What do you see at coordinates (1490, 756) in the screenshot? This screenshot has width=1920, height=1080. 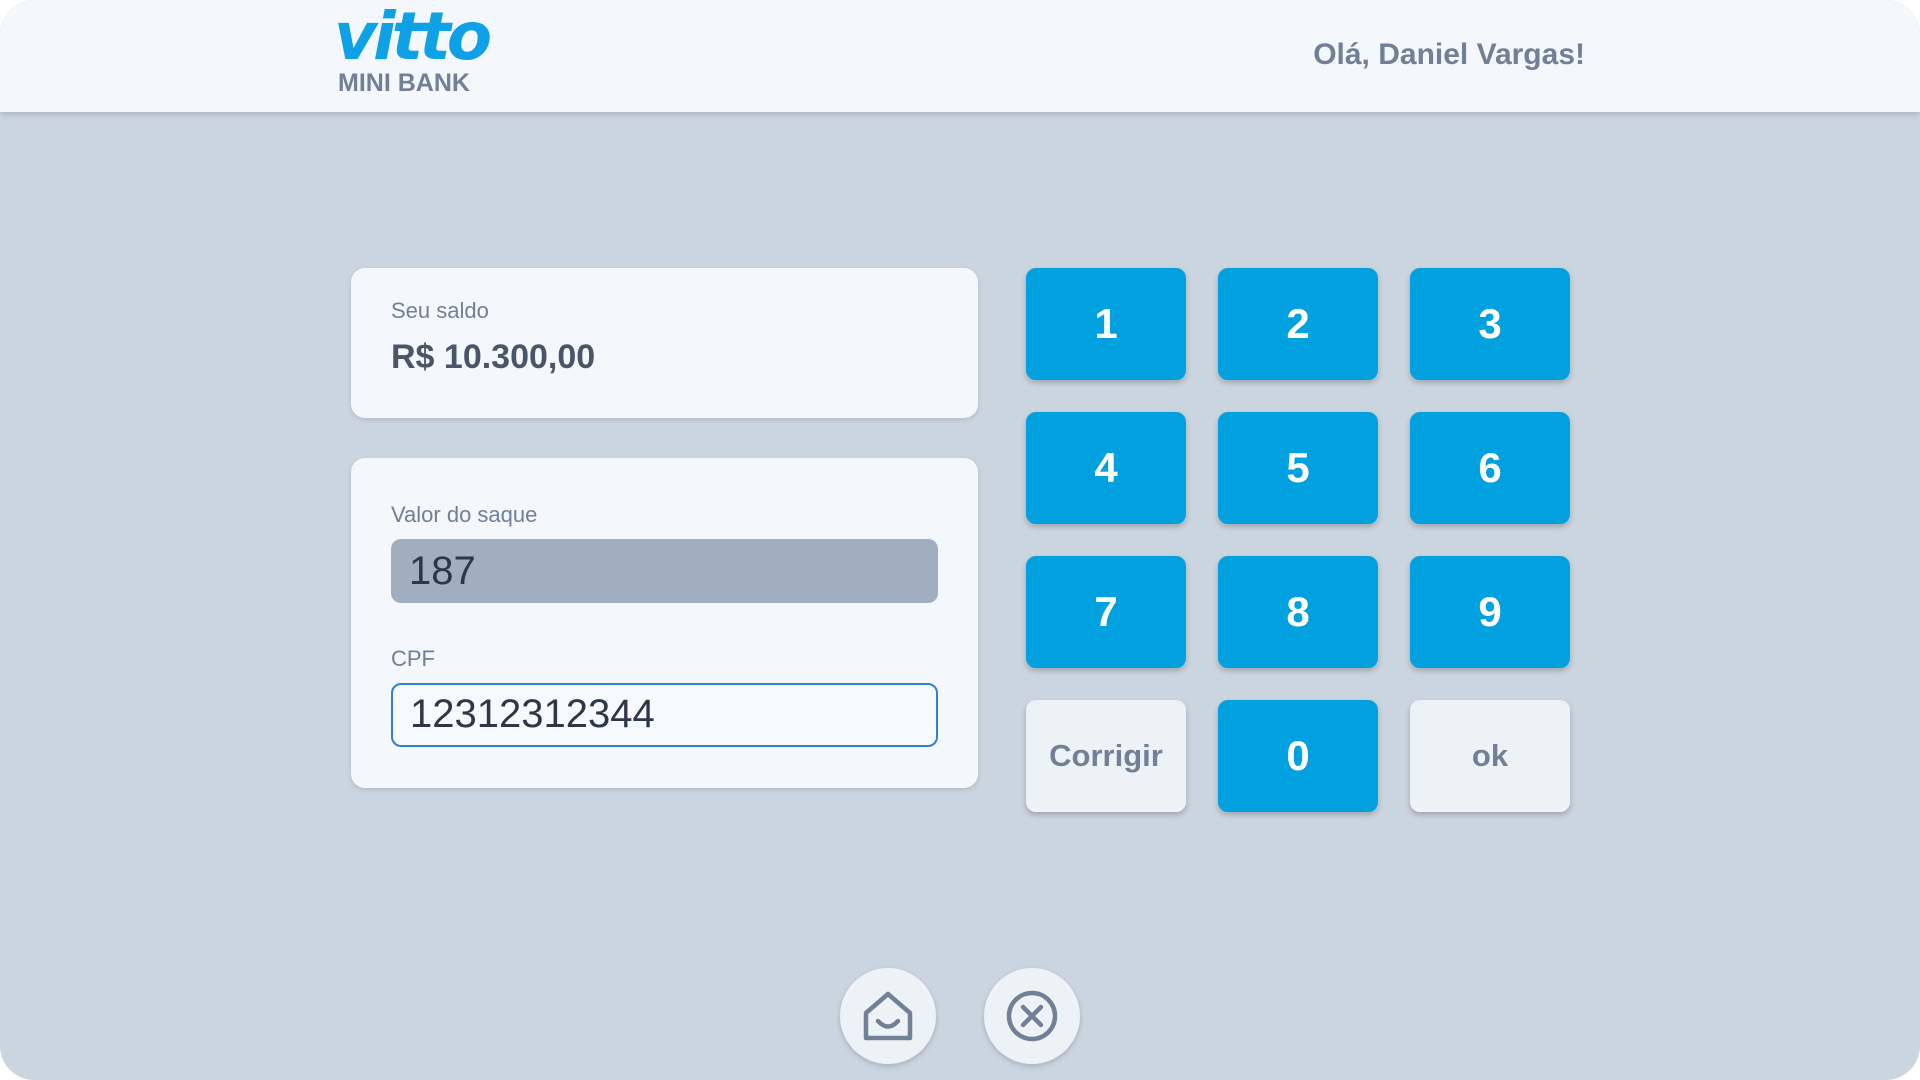 I see `ok-button: ok` at bounding box center [1490, 756].